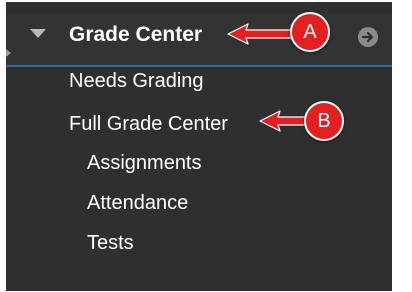  Describe the element at coordinates (284, 121) in the screenshot. I see `callout-b-arrow` at that location.